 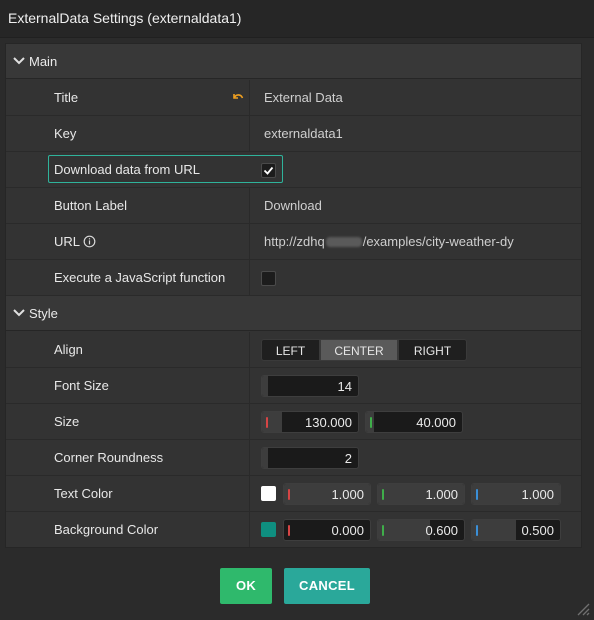 I want to click on download-checkbox, so click(x=268, y=170).